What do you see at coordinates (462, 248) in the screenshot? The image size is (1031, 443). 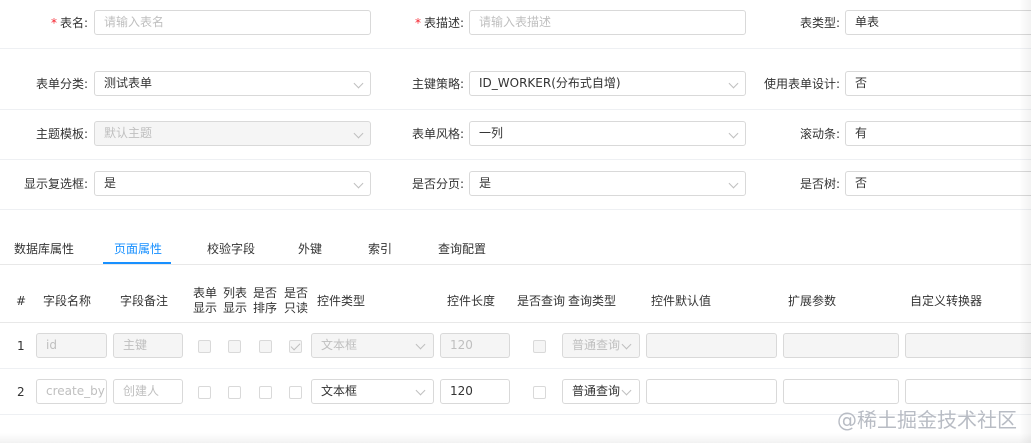 I see `tab-query-config: 查询配置` at bounding box center [462, 248].